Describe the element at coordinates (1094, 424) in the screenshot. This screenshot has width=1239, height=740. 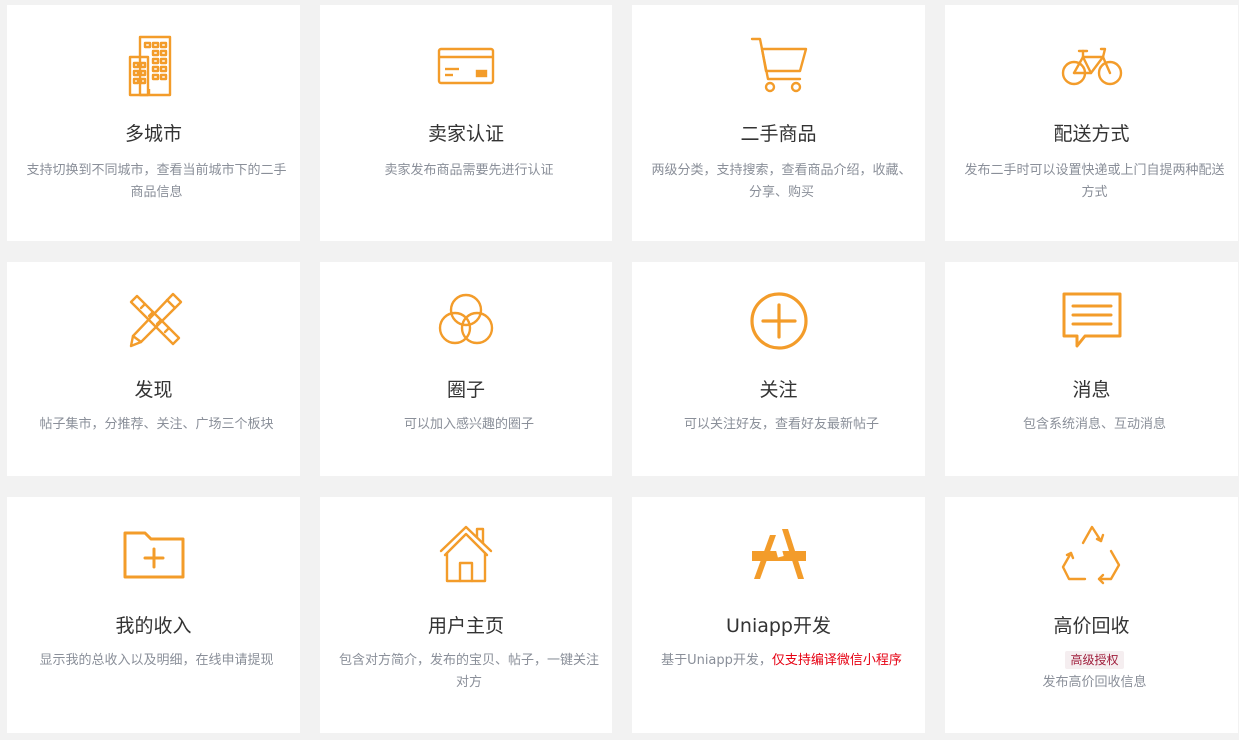
I see `feature-desc: 包含系统消息、互动消息` at that location.